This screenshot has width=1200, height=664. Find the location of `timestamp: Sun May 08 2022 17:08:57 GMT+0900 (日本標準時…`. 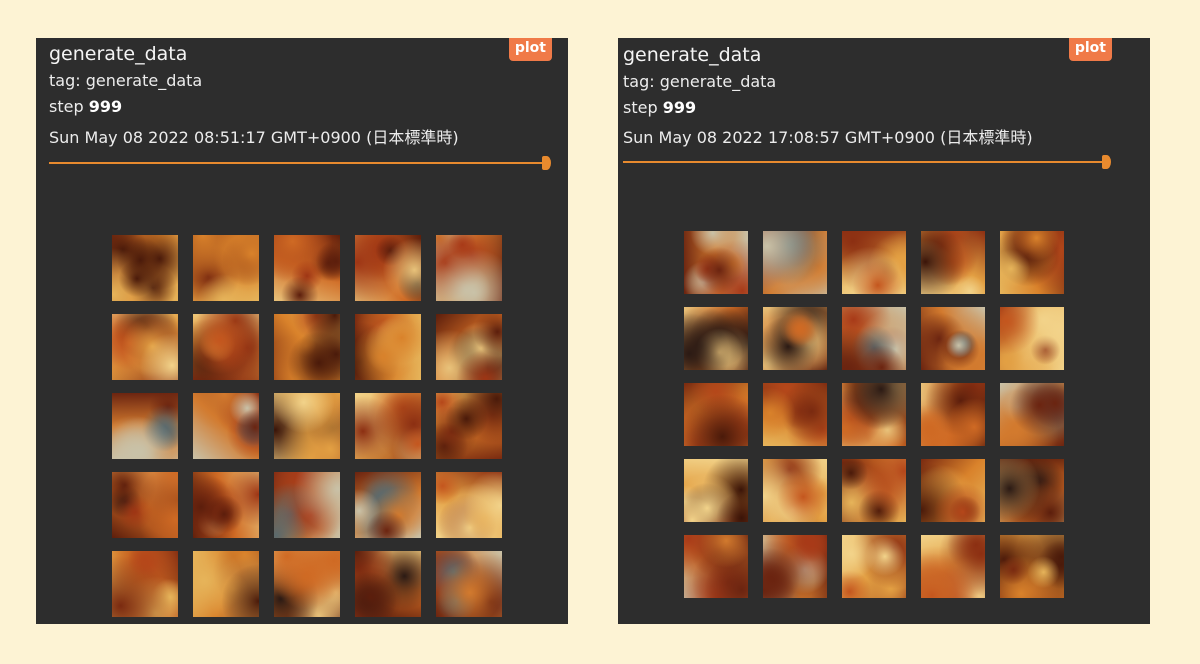

timestamp: Sun May 08 2022 17:08:57 GMT+0900 (日本標準時… is located at coordinates (828, 137).